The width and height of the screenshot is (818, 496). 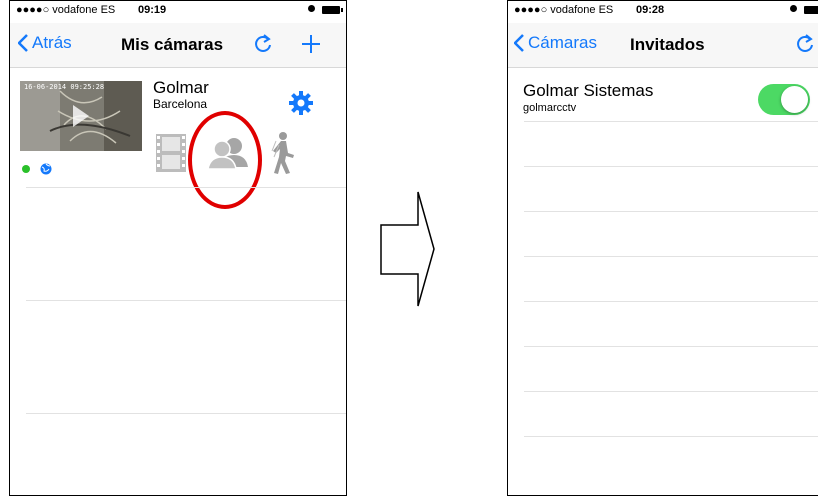 I want to click on globe-icon, so click(x=46, y=169).